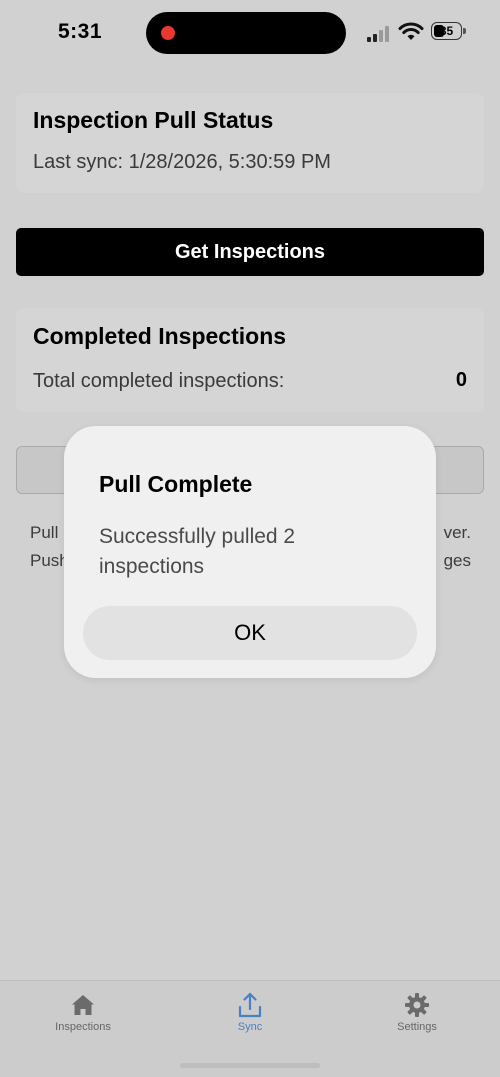 The image size is (500, 1077). Describe the element at coordinates (160, 336) in the screenshot. I see `completed-inspections-title: Completed Inspections` at that location.